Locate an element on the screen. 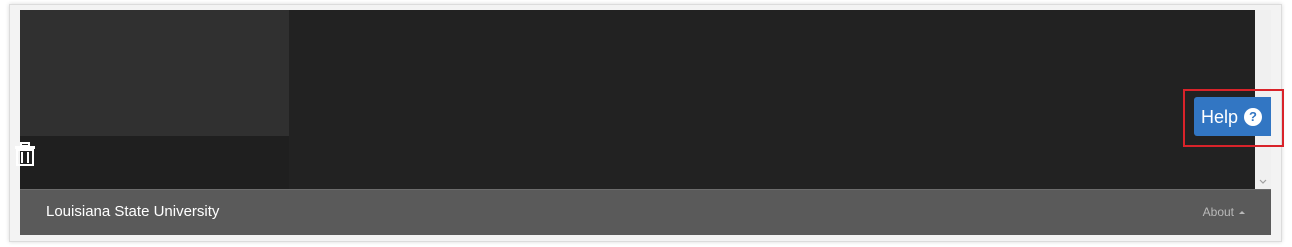  about-label: About is located at coordinates (1218, 212).